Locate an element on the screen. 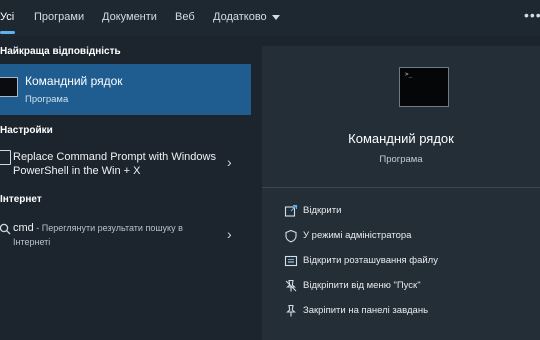 The image size is (540, 340). action-open-file-location: Відкрити розташування файлу is located at coordinates (409, 262).